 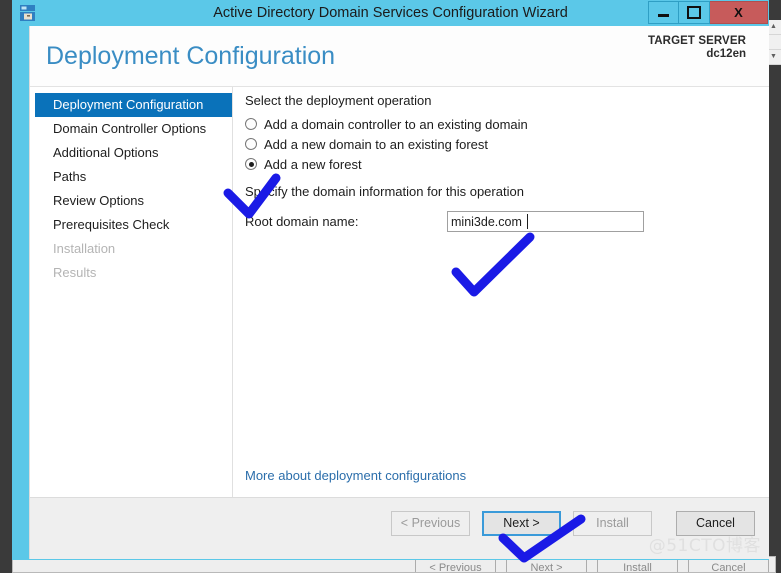 What do you see at coordinates (430, 523) in the screenshot?
I see `previous-button: < Previous` at bounding box center [430, 523].